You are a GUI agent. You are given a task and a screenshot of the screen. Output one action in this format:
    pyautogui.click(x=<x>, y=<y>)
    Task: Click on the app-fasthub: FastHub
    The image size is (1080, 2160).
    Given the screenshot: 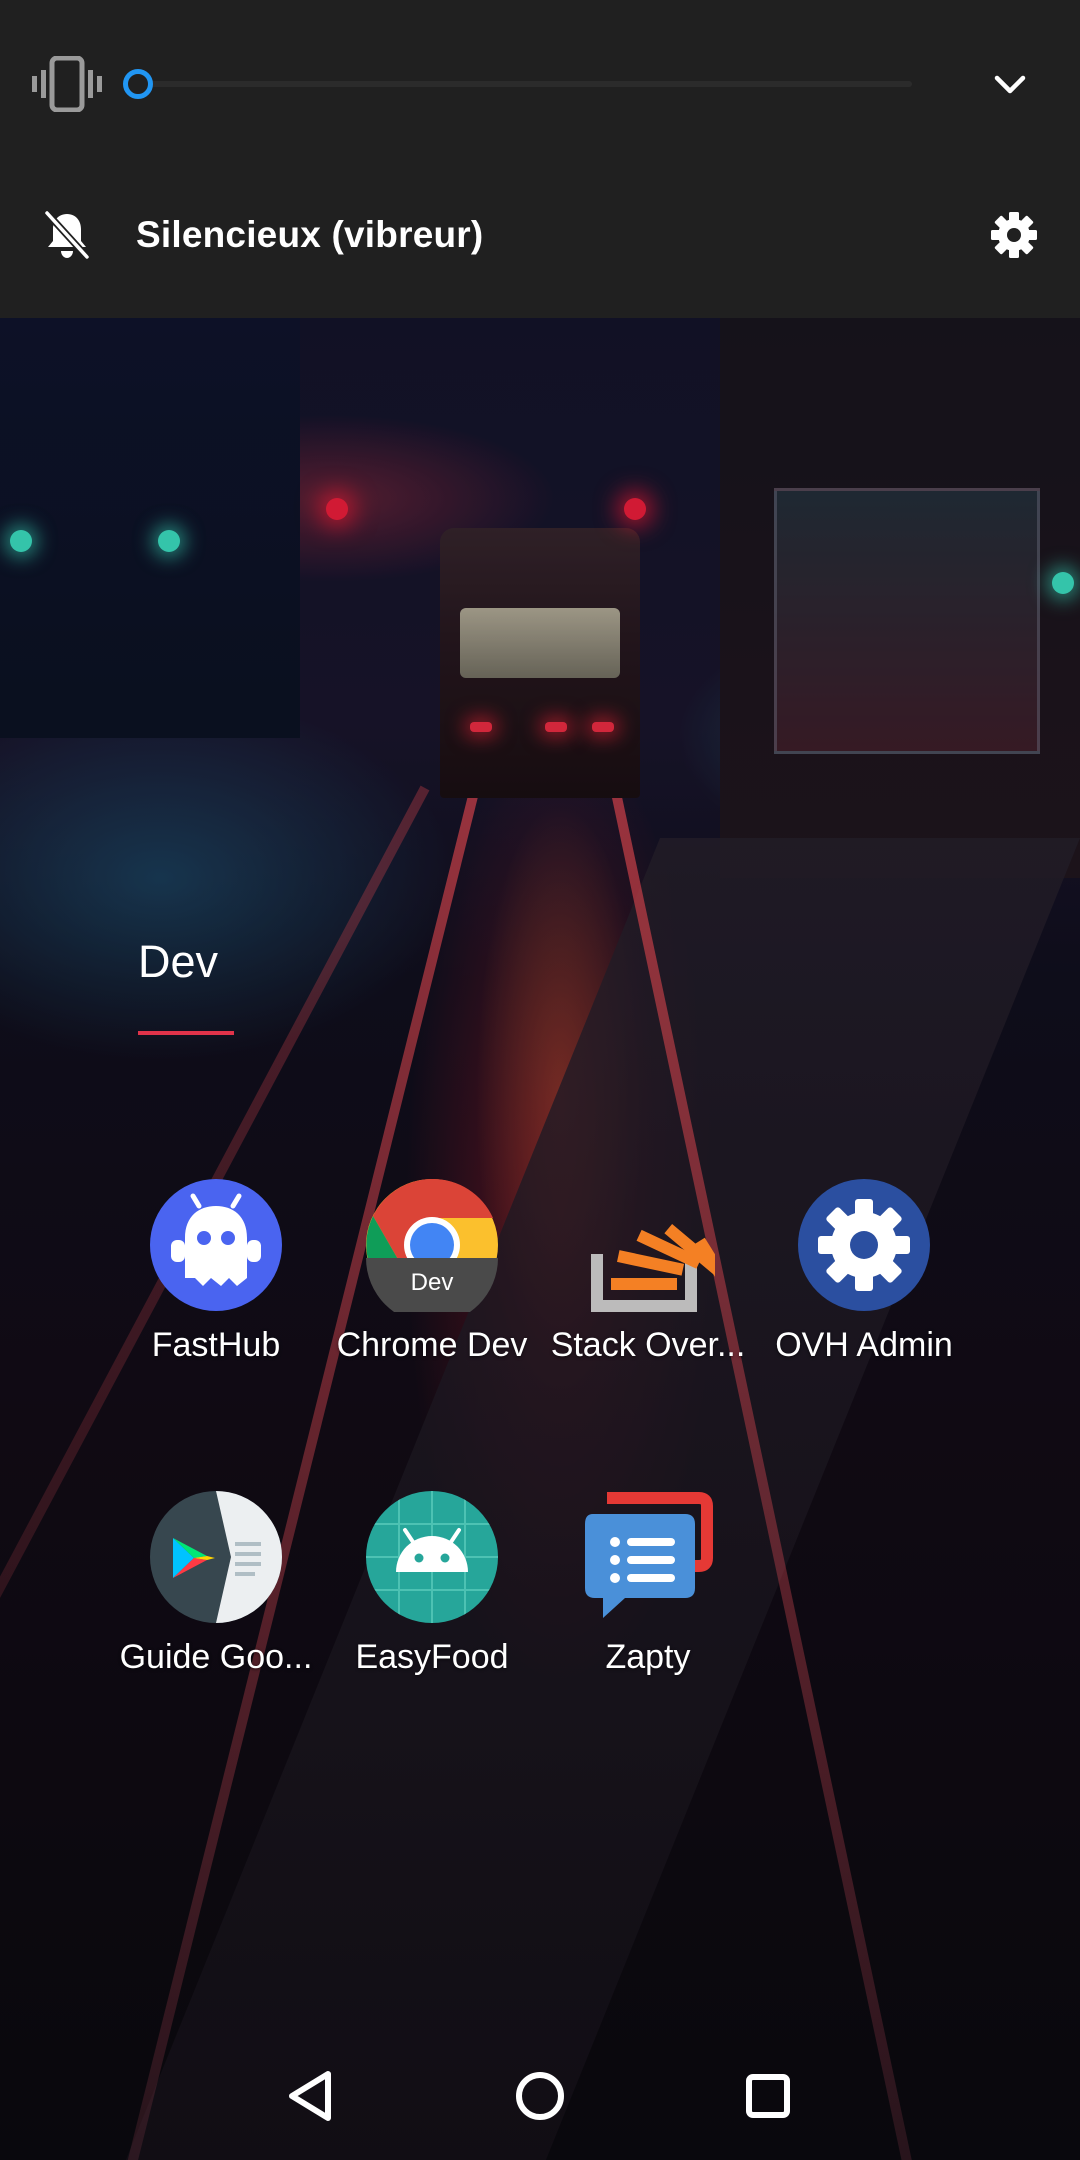 What is the action you would take?
    pyautogui.click(x=216, y=1298)
    